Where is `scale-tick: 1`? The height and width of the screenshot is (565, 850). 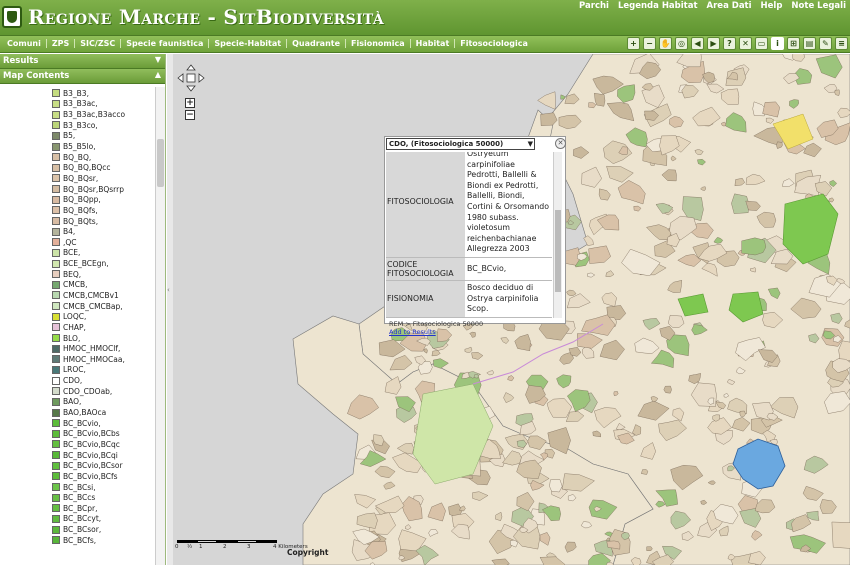
scale-tick: 1 is located at coordinates (201, 547).